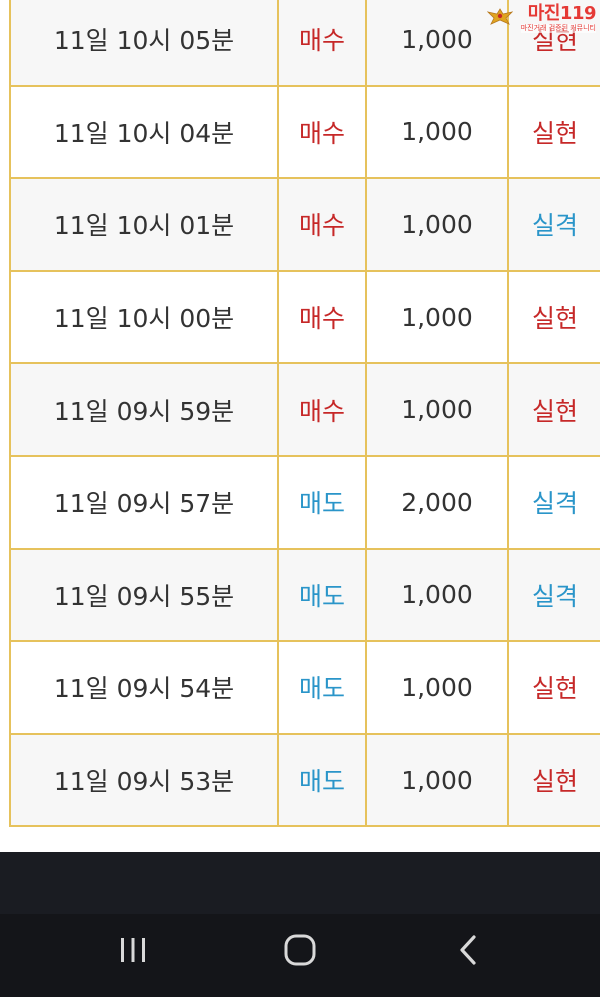  Describe the element at coordinates (144, 595) in the screenshot. I see `trade-time-cell: 11일 09시 55분` at that location.